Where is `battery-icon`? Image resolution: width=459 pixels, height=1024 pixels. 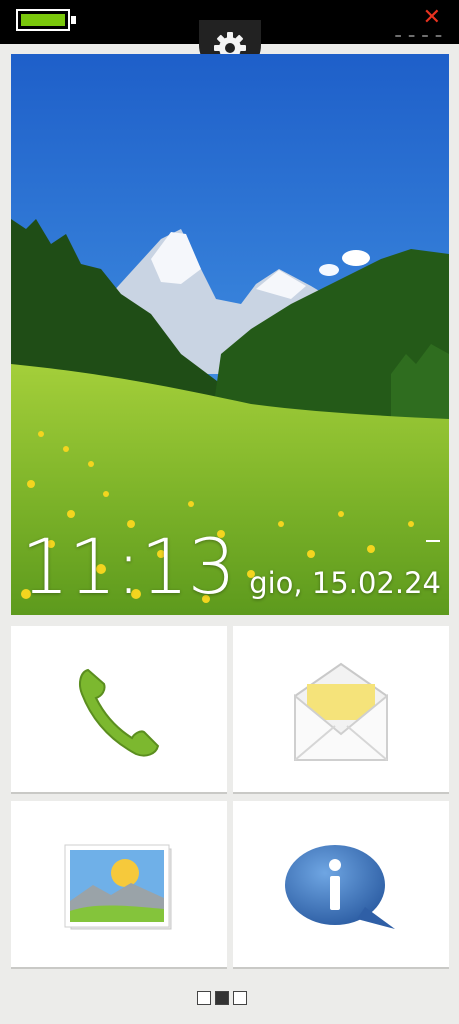
battery-icon is located at coordinates (46, 20).